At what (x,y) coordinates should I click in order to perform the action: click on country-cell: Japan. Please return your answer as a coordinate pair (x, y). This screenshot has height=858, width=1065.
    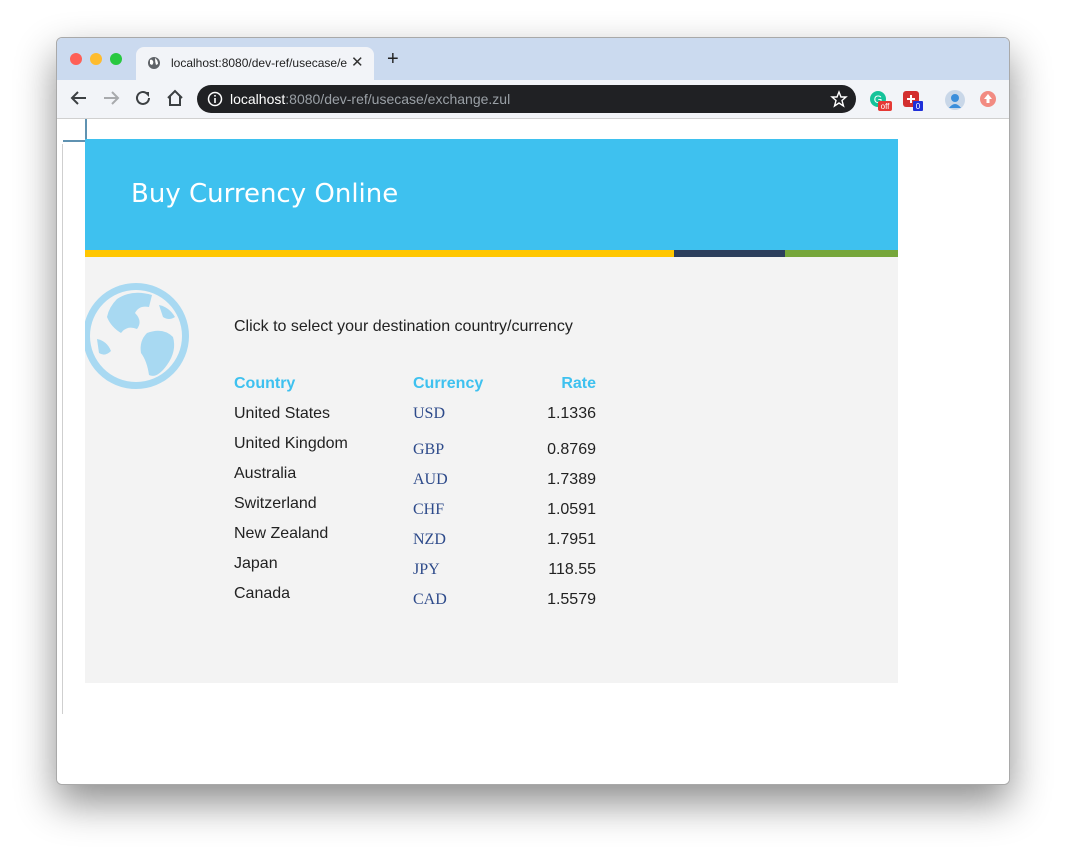
    Looking at the image, I should click on (256, 564).